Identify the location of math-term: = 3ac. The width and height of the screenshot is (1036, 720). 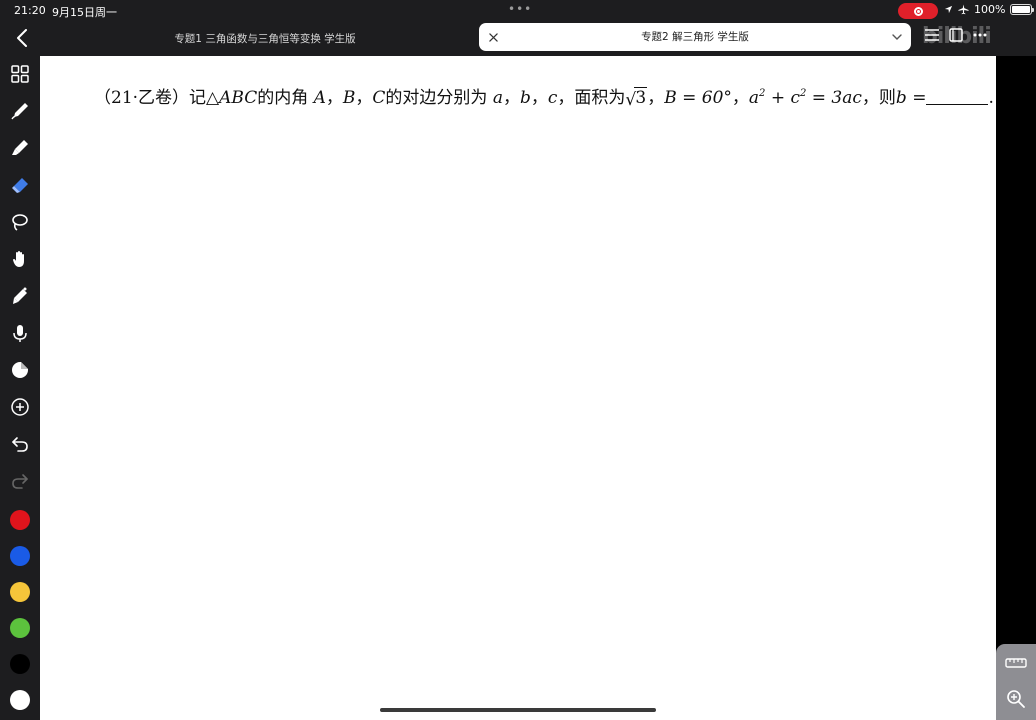
(834, 98).